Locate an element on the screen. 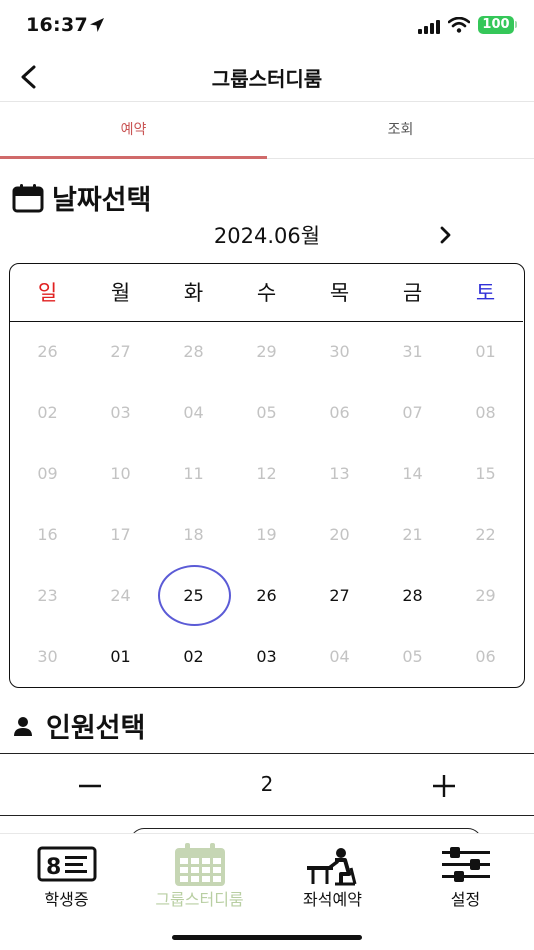 The width and height of the screenshot is (534, 950). weekday-header: 일월화수목금토 is located at coordinates (266, 293).